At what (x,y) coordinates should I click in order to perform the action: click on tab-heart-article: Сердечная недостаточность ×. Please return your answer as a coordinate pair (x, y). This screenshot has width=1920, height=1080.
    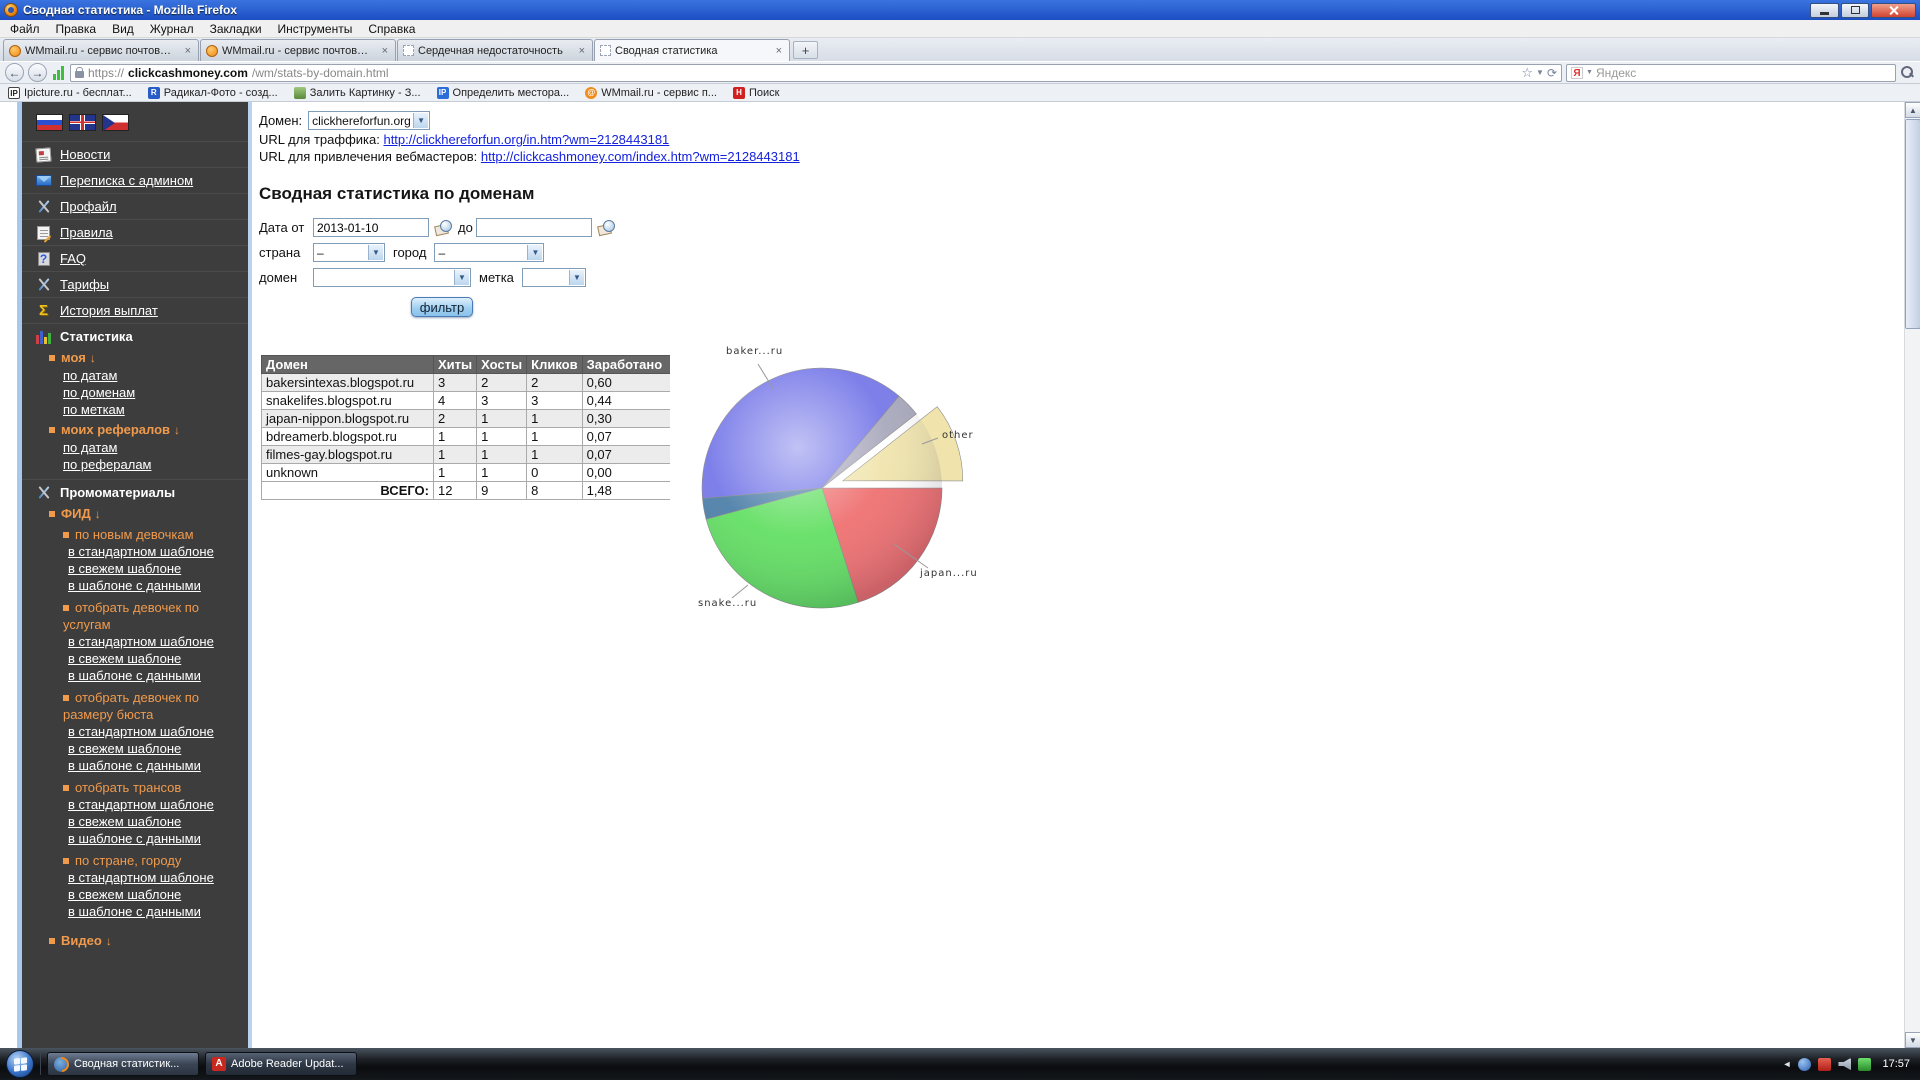
    Looking at the image, I should click on (495, 50).